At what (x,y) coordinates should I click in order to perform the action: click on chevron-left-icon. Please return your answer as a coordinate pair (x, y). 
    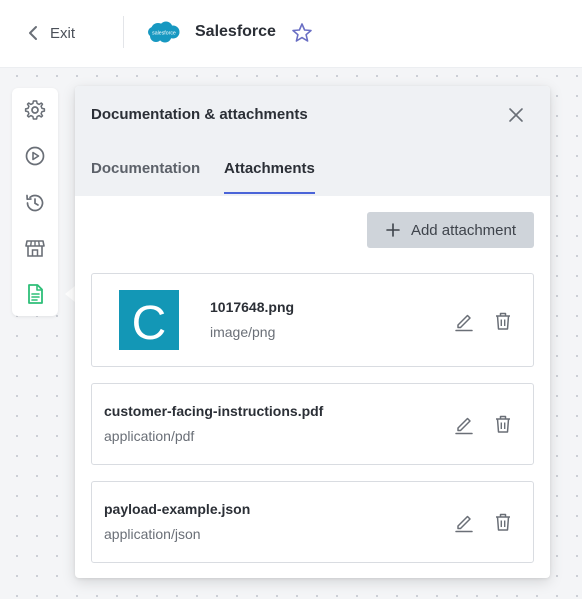
    Looking at the image, I should click on (33, 33).